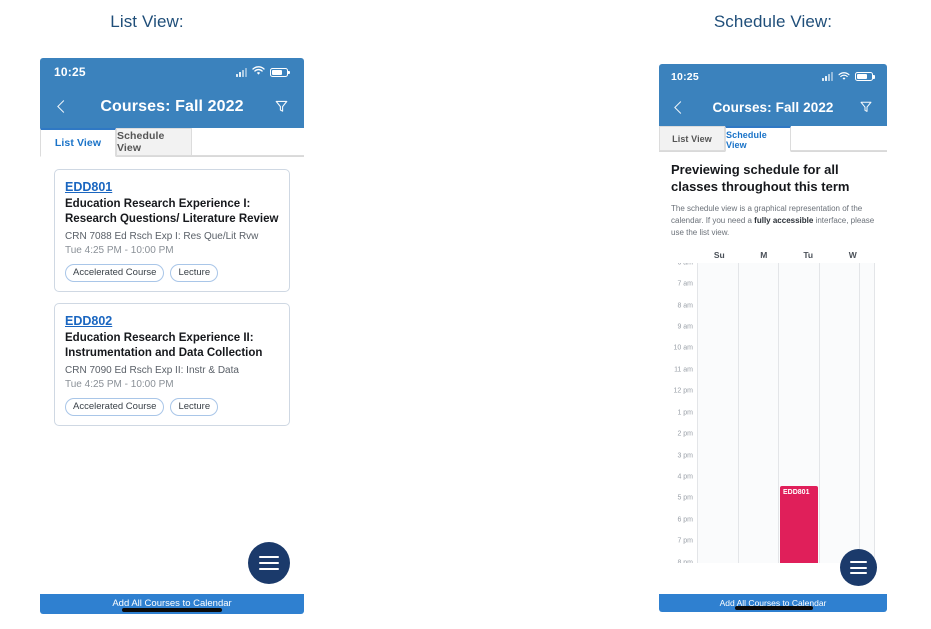  Describe the element at coordinates (88, 321) in the screenshot. I see `course-code-link: EDD802` at that location.